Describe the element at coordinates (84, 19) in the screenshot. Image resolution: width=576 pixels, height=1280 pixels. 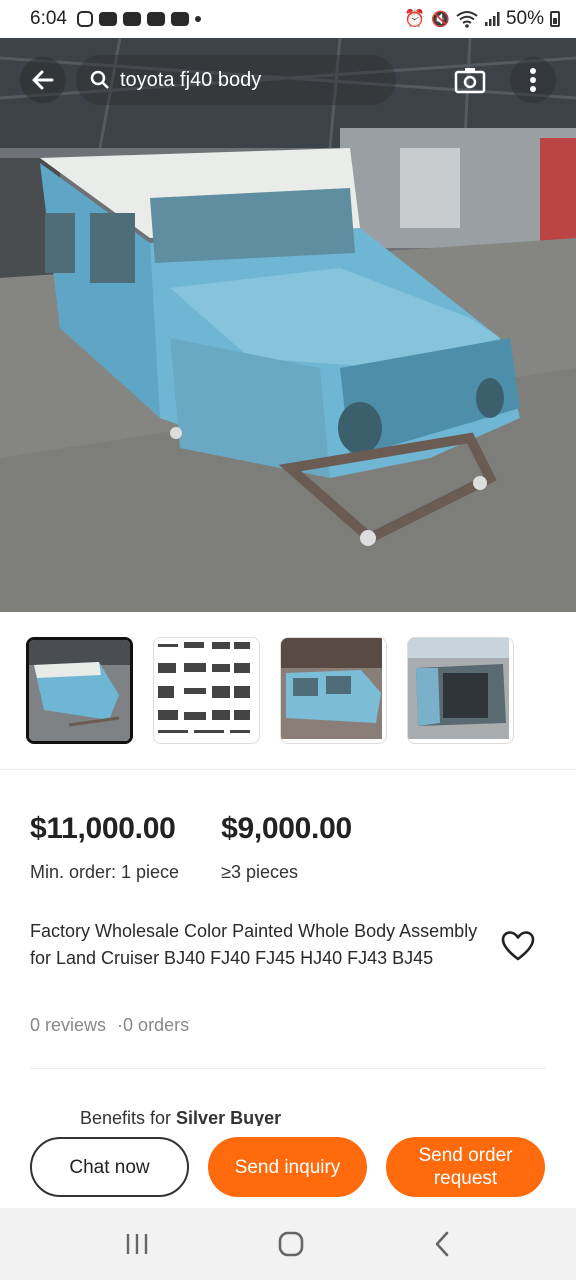
I see `instagram-icon` at that location.